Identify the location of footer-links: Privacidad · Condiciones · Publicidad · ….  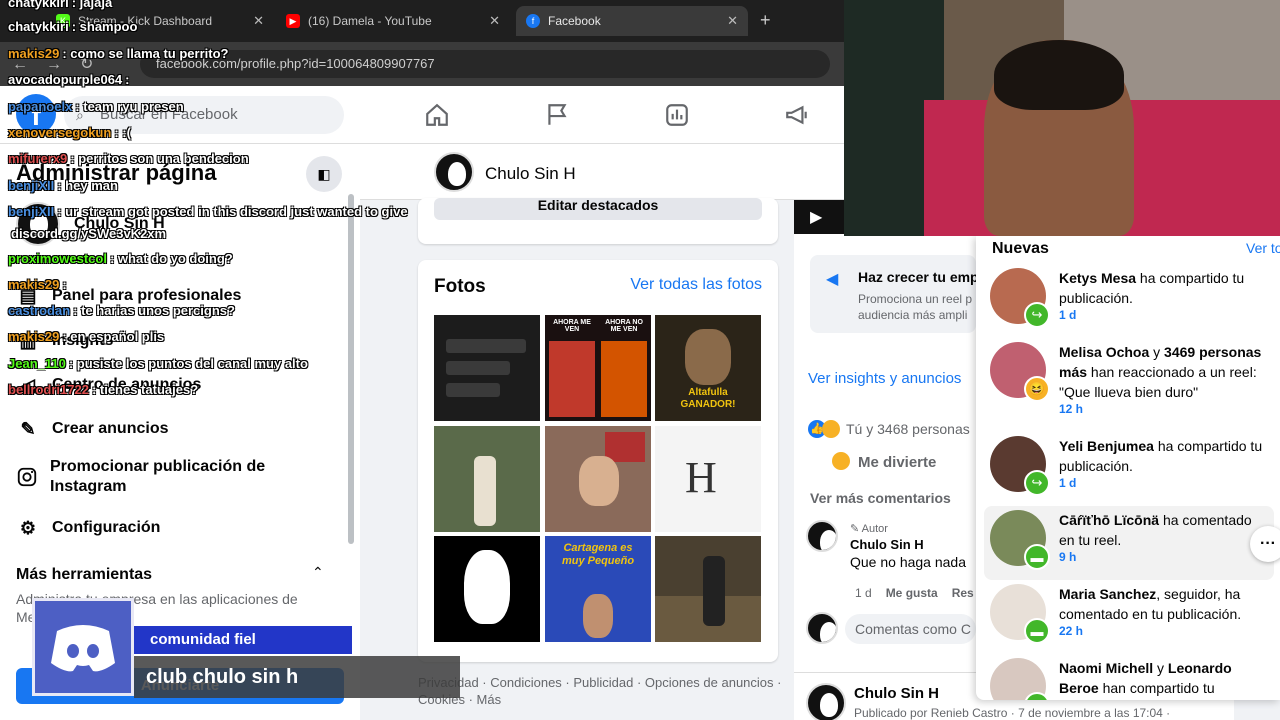
(603, 691).